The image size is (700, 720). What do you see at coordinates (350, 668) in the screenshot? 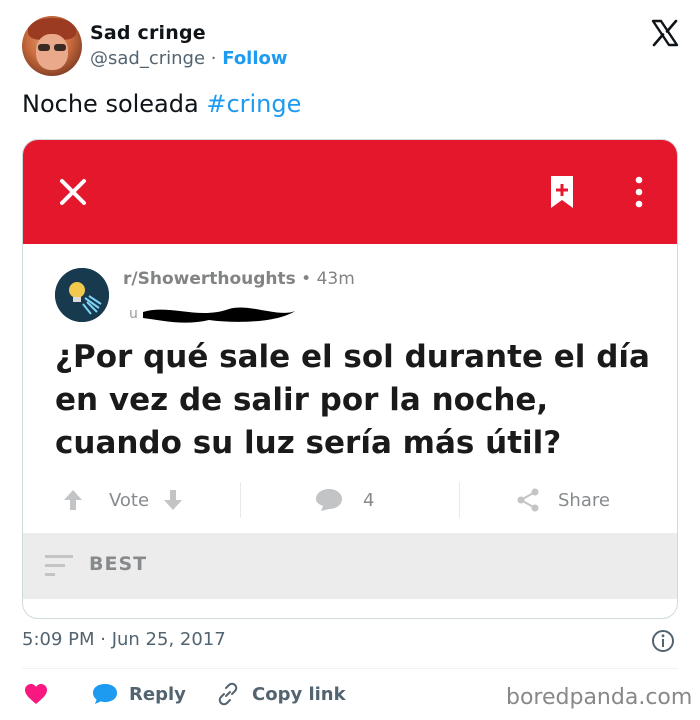
I see `footer-divider` at bounding box center [350, 668].